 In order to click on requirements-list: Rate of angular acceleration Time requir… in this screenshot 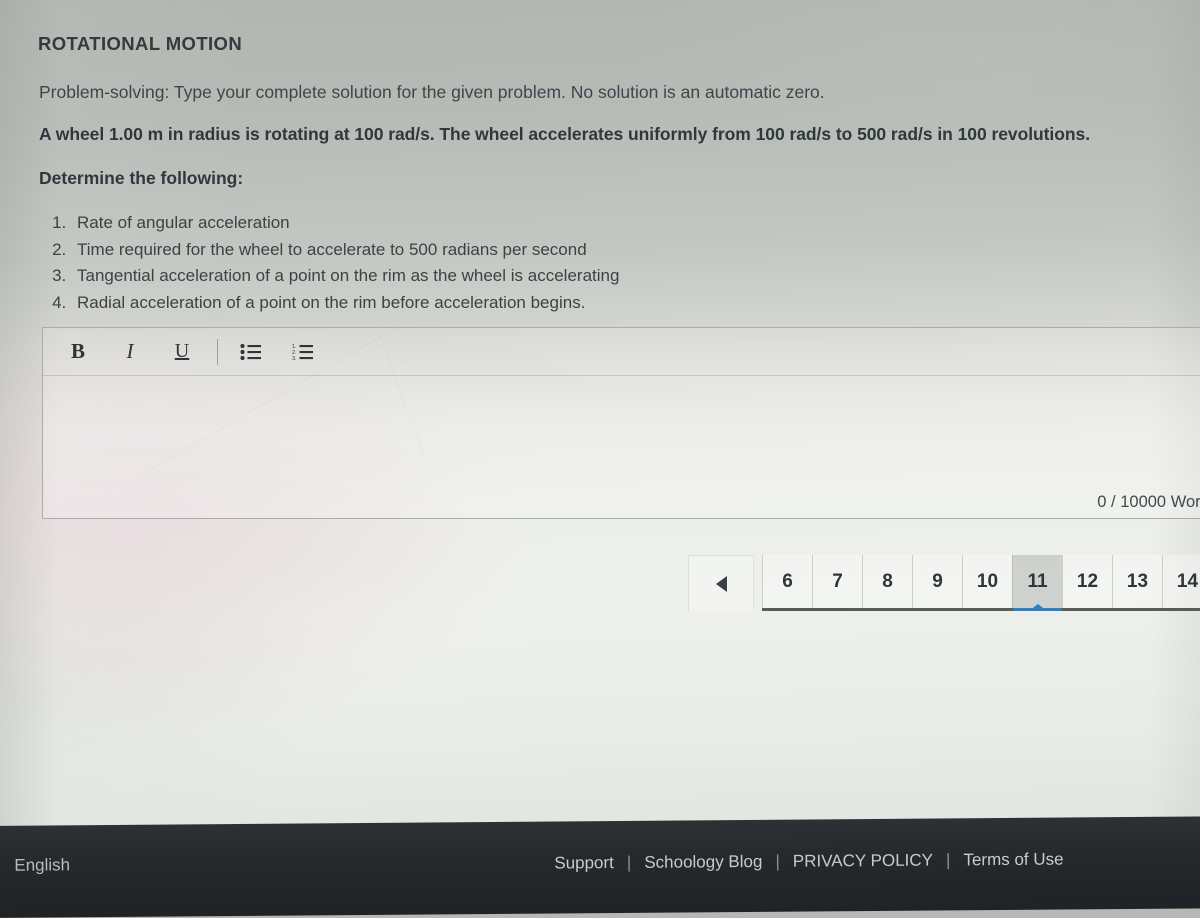, I will do `click(329, 263)`.